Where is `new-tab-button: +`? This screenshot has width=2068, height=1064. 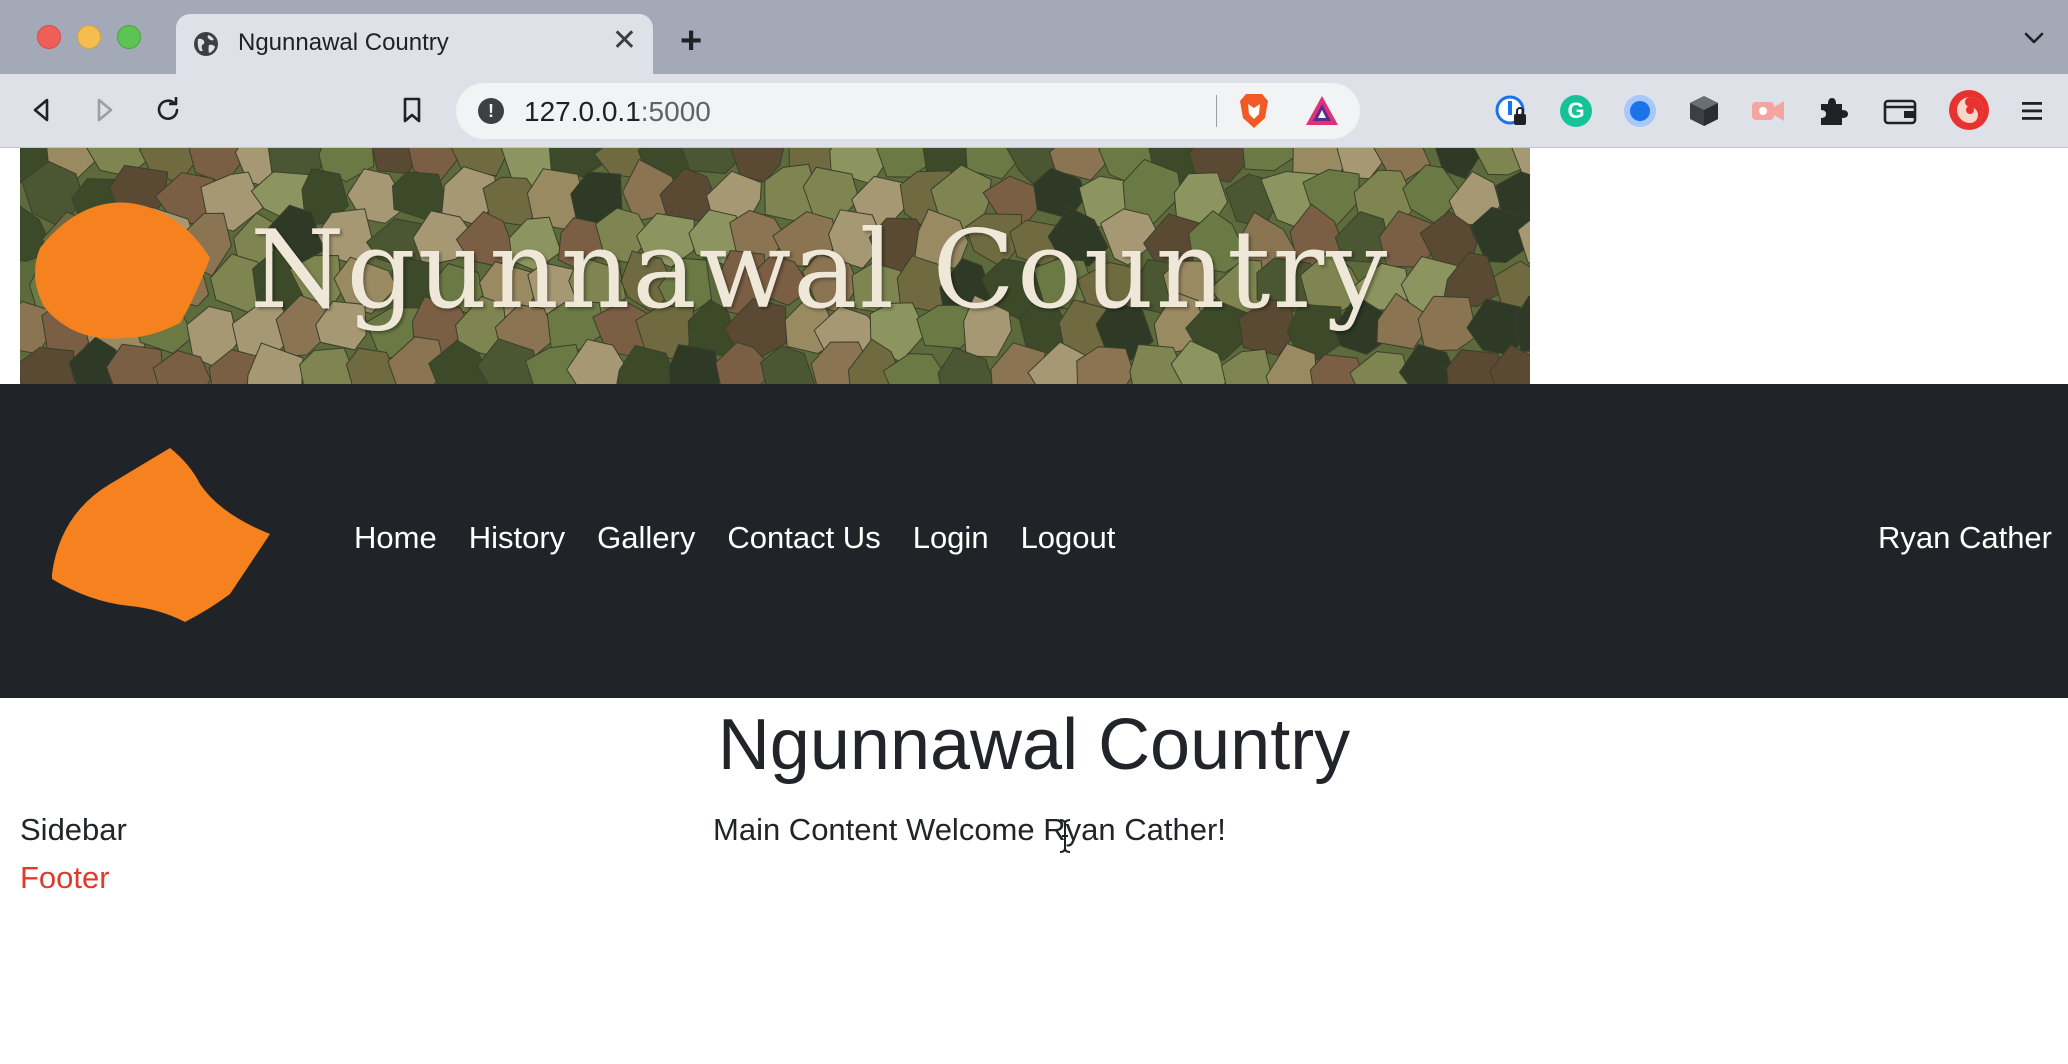
new-tab-button: + is located at coordinates (691, 41).